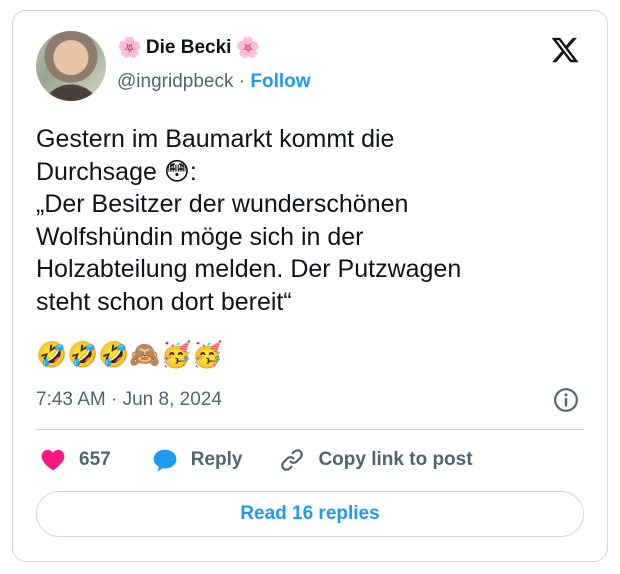 The image size is (620, 574). I want to click on speech-bubble-icon, so click(165, 460).